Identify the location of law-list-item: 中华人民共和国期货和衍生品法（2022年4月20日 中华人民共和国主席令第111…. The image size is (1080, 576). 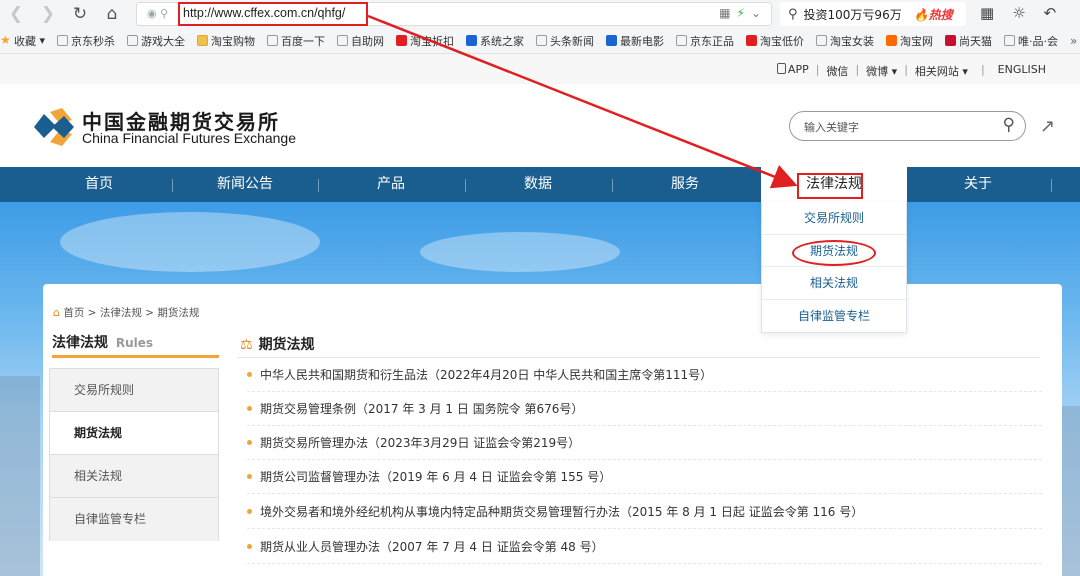
(644, 375).